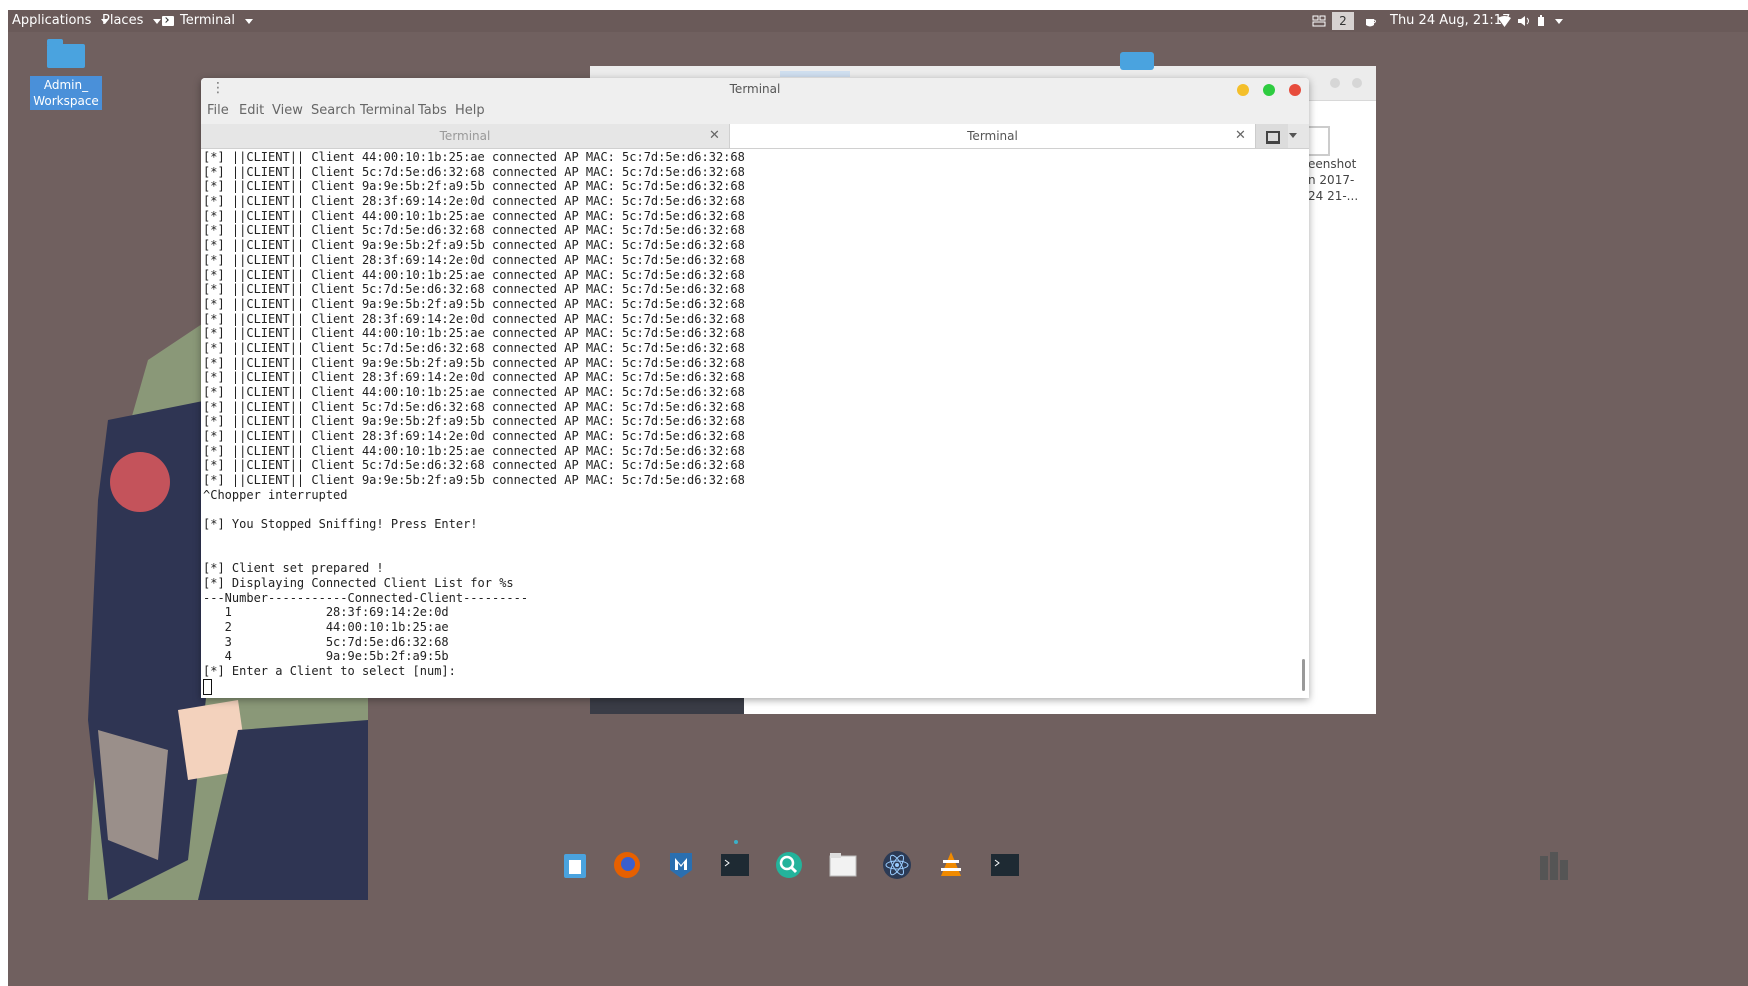 The height and width of the screenshot is (986, 1748). I want to click on terminal-line: ^Chopper interrupted, so click(275, 494).